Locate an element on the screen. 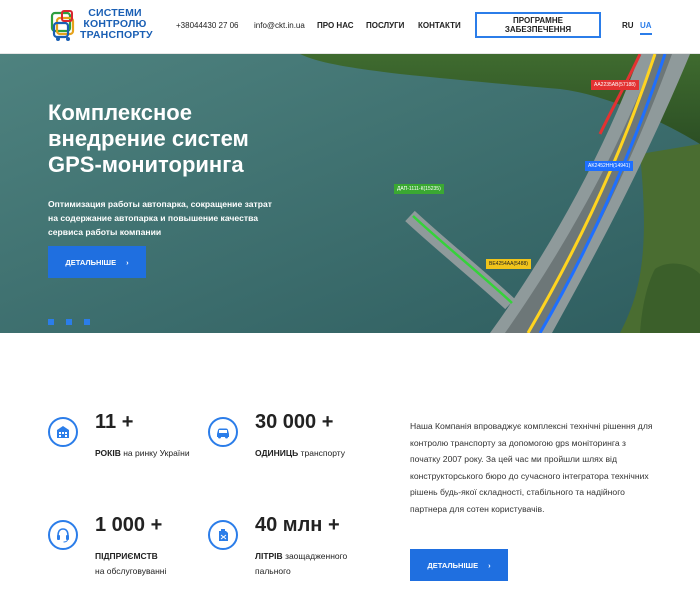 The height and width of the screenshot is (600, 700). map-tag-label: AK2452HH(14941) is located at coordinates (609, 166).